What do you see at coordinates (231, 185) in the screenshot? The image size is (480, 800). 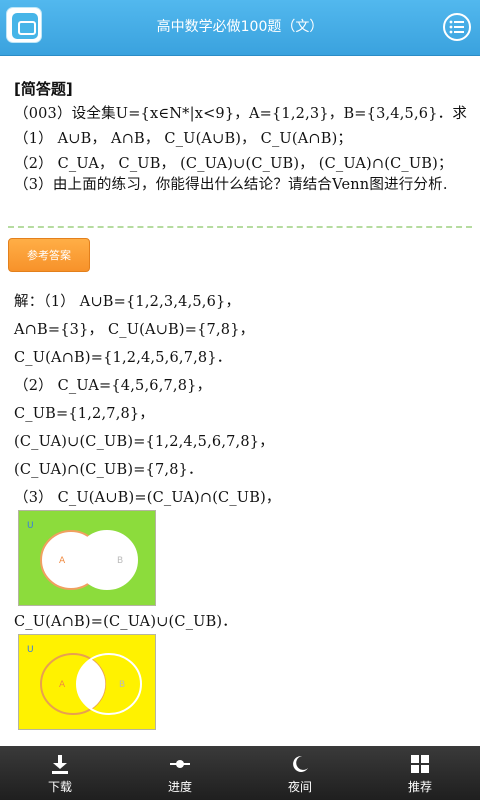 I see `question-part-3: （3）由上面的练习，你能得出什么结论？请结合Venn图进行分析.` at bounding box center [231, 185].